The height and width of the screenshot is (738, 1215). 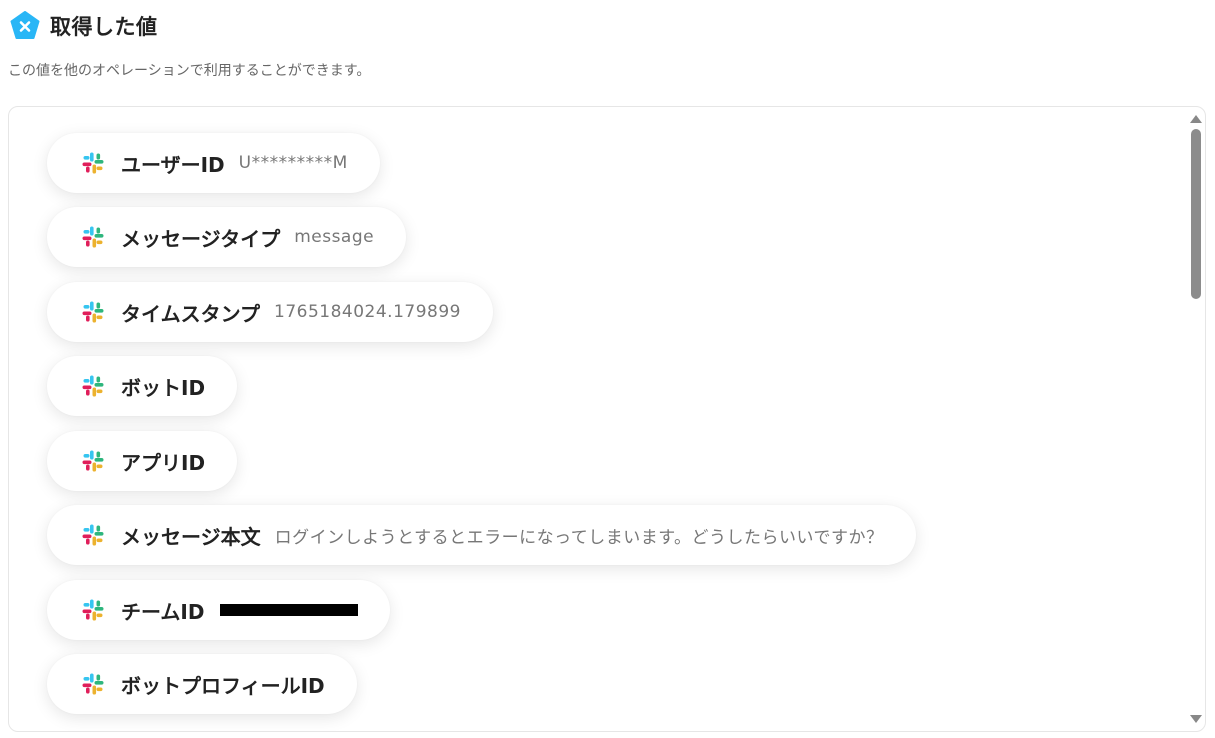 What do you see at coordinates (334, 237) in the screenshot?
I see `value-text: message` at bounding box center [334, 237].